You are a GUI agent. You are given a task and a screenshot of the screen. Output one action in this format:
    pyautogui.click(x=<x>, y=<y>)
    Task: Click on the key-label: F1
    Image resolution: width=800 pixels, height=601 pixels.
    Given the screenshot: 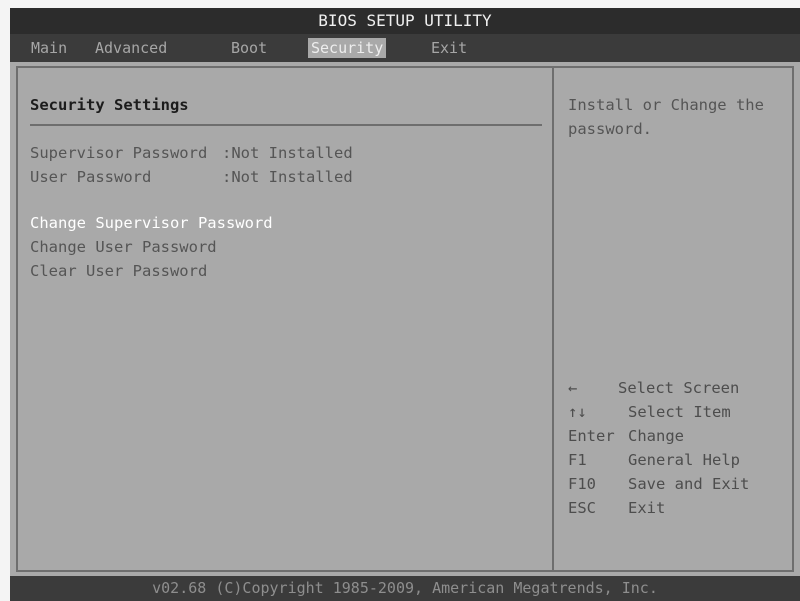 What is the action you would take?
    pyautogui.click(x=577, y=460)
    